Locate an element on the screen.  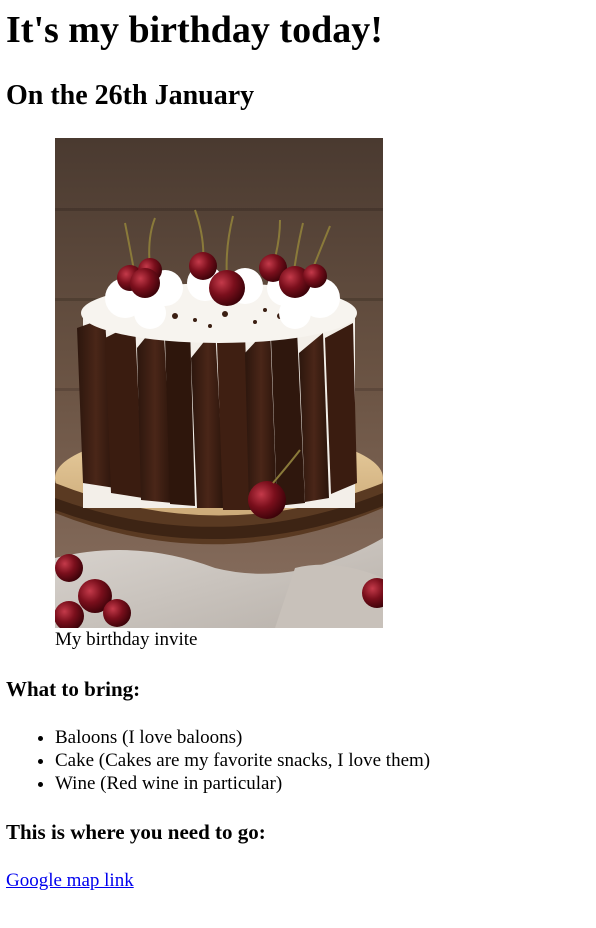
date-heading: On the 26th January is located at coordinates (130, 95).